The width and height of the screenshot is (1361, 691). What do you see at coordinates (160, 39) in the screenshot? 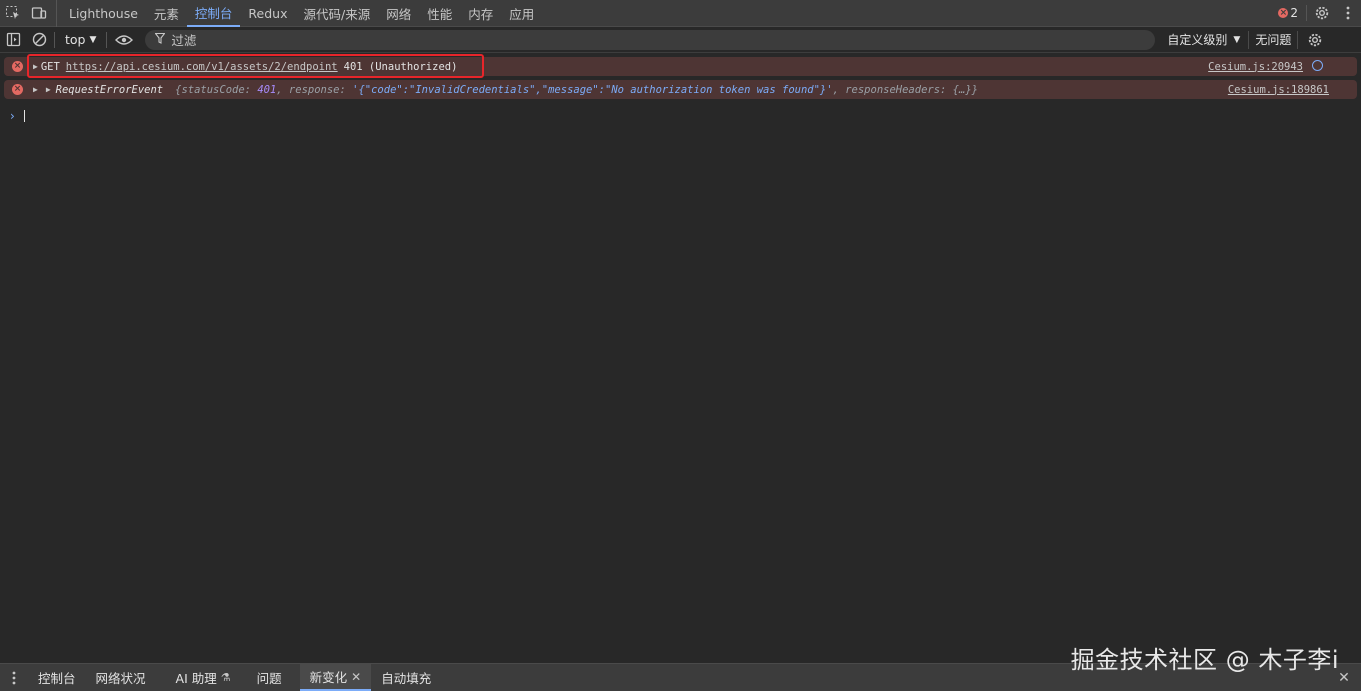
I see `filter-funnel-icon` at bounding box center [160, 39].